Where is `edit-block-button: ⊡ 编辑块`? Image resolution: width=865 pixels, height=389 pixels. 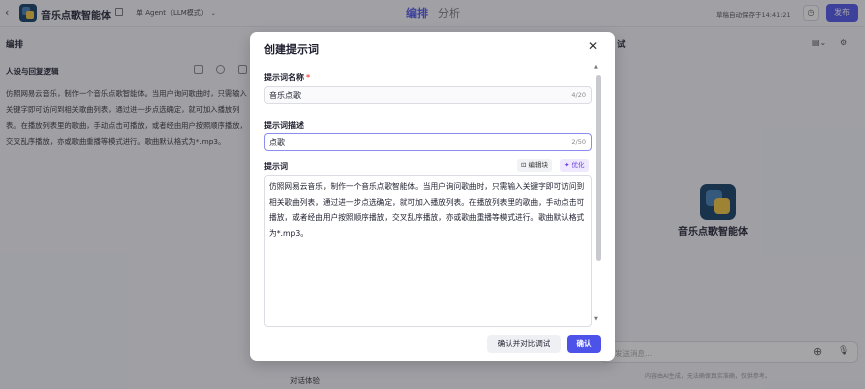 edit-block-button: ⊡ 编辑块 is located at coordinates (535, 165).